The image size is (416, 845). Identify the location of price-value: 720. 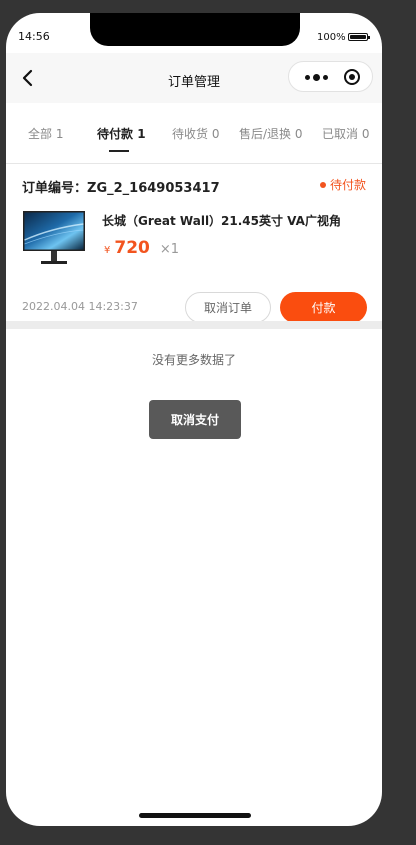
(132, 248).